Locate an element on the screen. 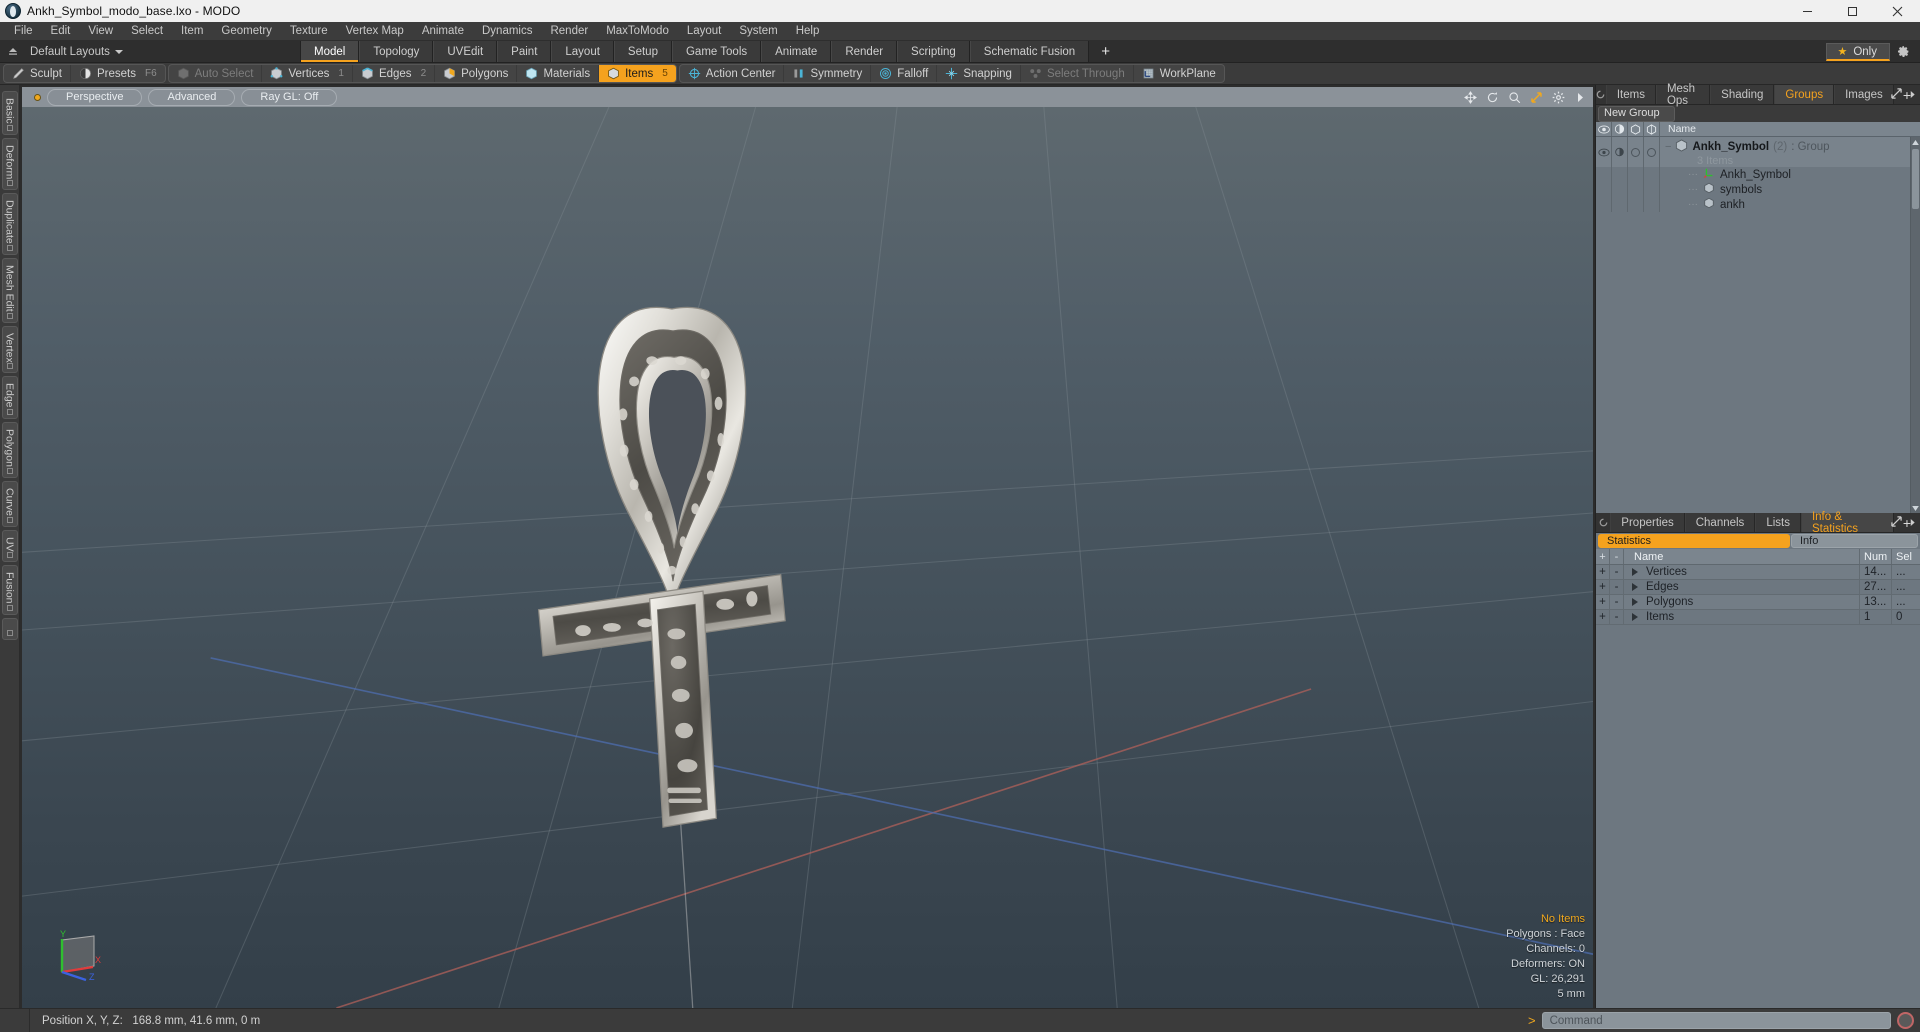 The image size is (1920, 1032). viewport-projection-button: Perspective is located at coordinates (95, 97).